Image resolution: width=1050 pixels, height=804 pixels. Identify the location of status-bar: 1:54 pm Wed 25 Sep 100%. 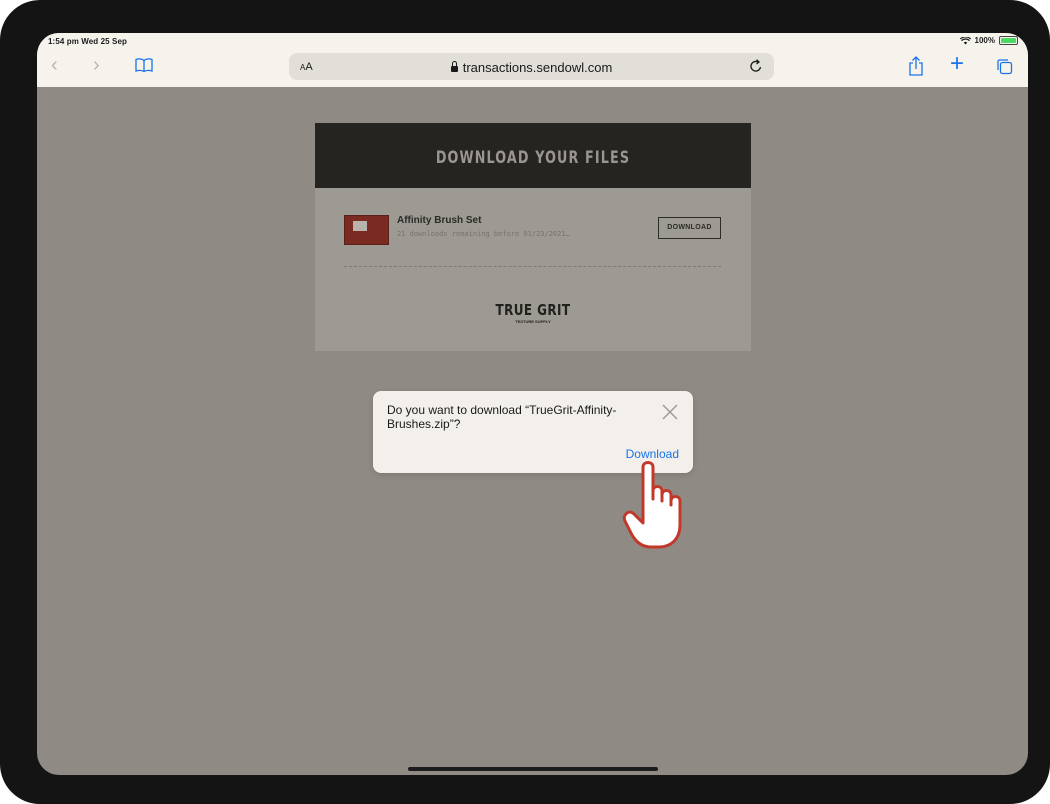
(532, 41).